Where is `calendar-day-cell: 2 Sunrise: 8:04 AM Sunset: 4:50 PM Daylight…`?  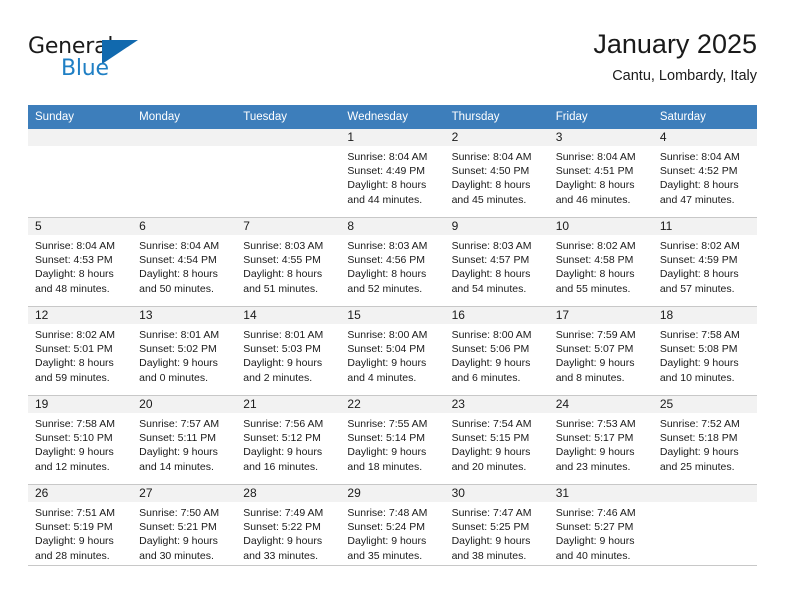 calendar-day-cell: 2 Sunrise: 8:04 AM Sunset: 4:50 PM Daylight… is located at coordinates (496, 173).